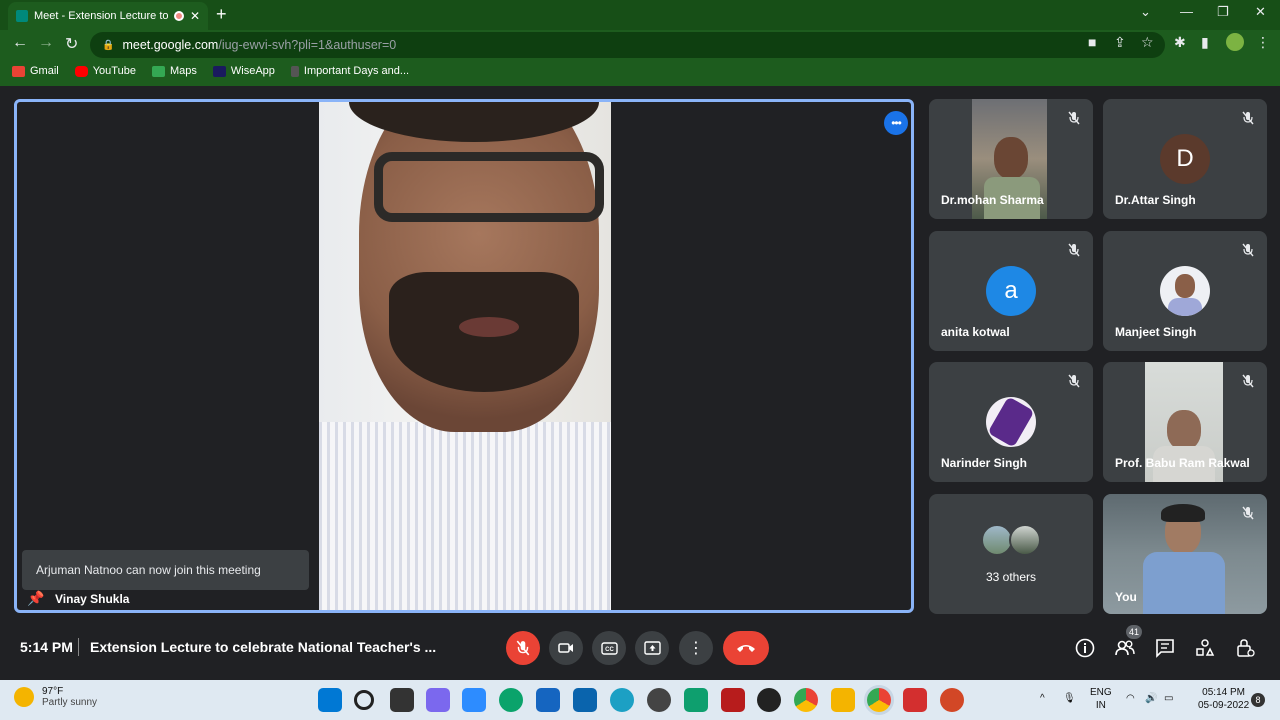  I want to click on avatar: a, so click(1011, 291).